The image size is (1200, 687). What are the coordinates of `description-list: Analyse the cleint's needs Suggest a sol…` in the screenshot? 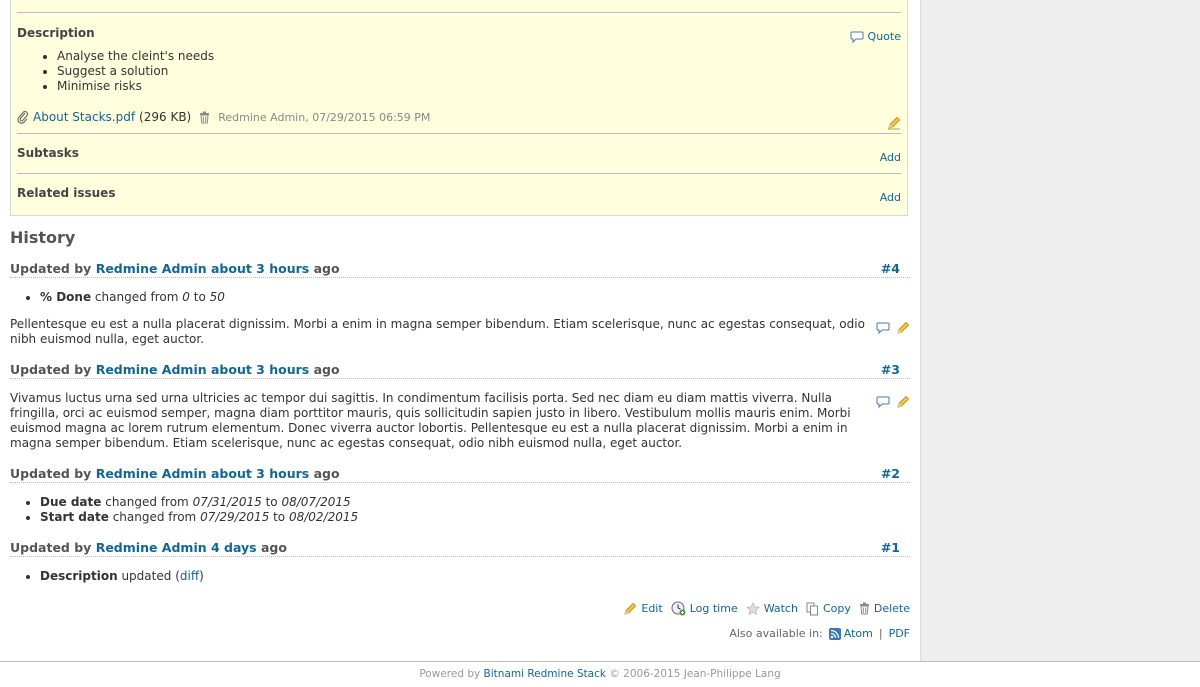 It's located at (122, 71).